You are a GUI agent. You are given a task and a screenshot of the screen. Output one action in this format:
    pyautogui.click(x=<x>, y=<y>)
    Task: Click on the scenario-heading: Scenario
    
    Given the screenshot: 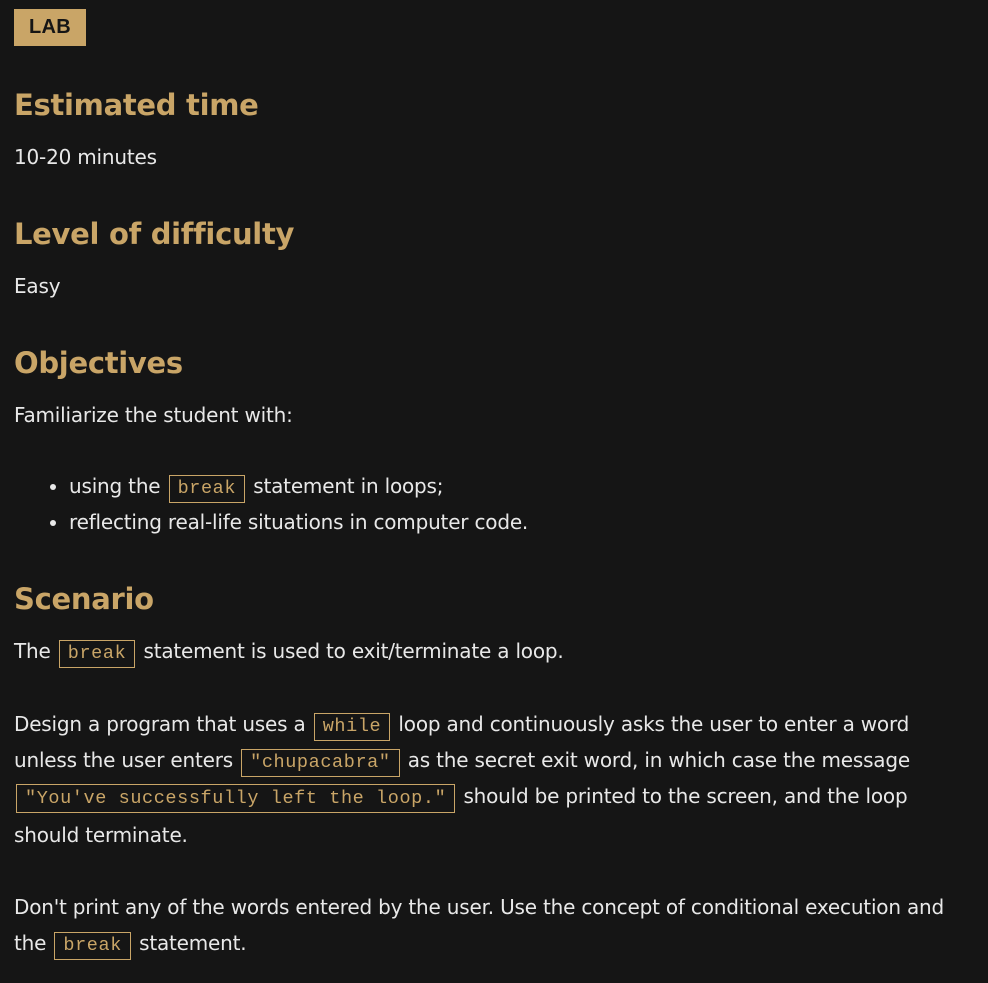 What is the action you would take?
    pyautogui.click(x=84, y=599)
    